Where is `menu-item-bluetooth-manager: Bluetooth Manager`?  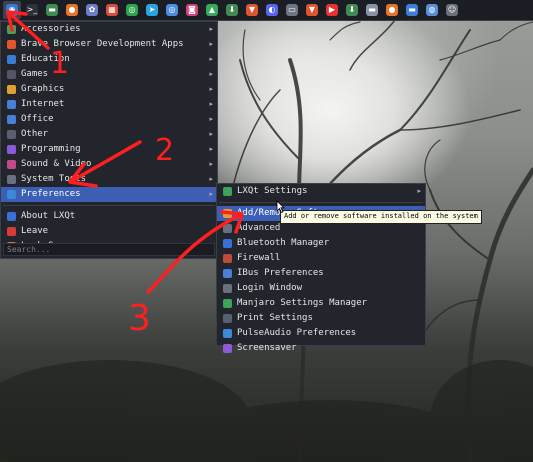
menu-item-bluetooth-manager: Bluetooth Manager is located at coordinates (321, 243).